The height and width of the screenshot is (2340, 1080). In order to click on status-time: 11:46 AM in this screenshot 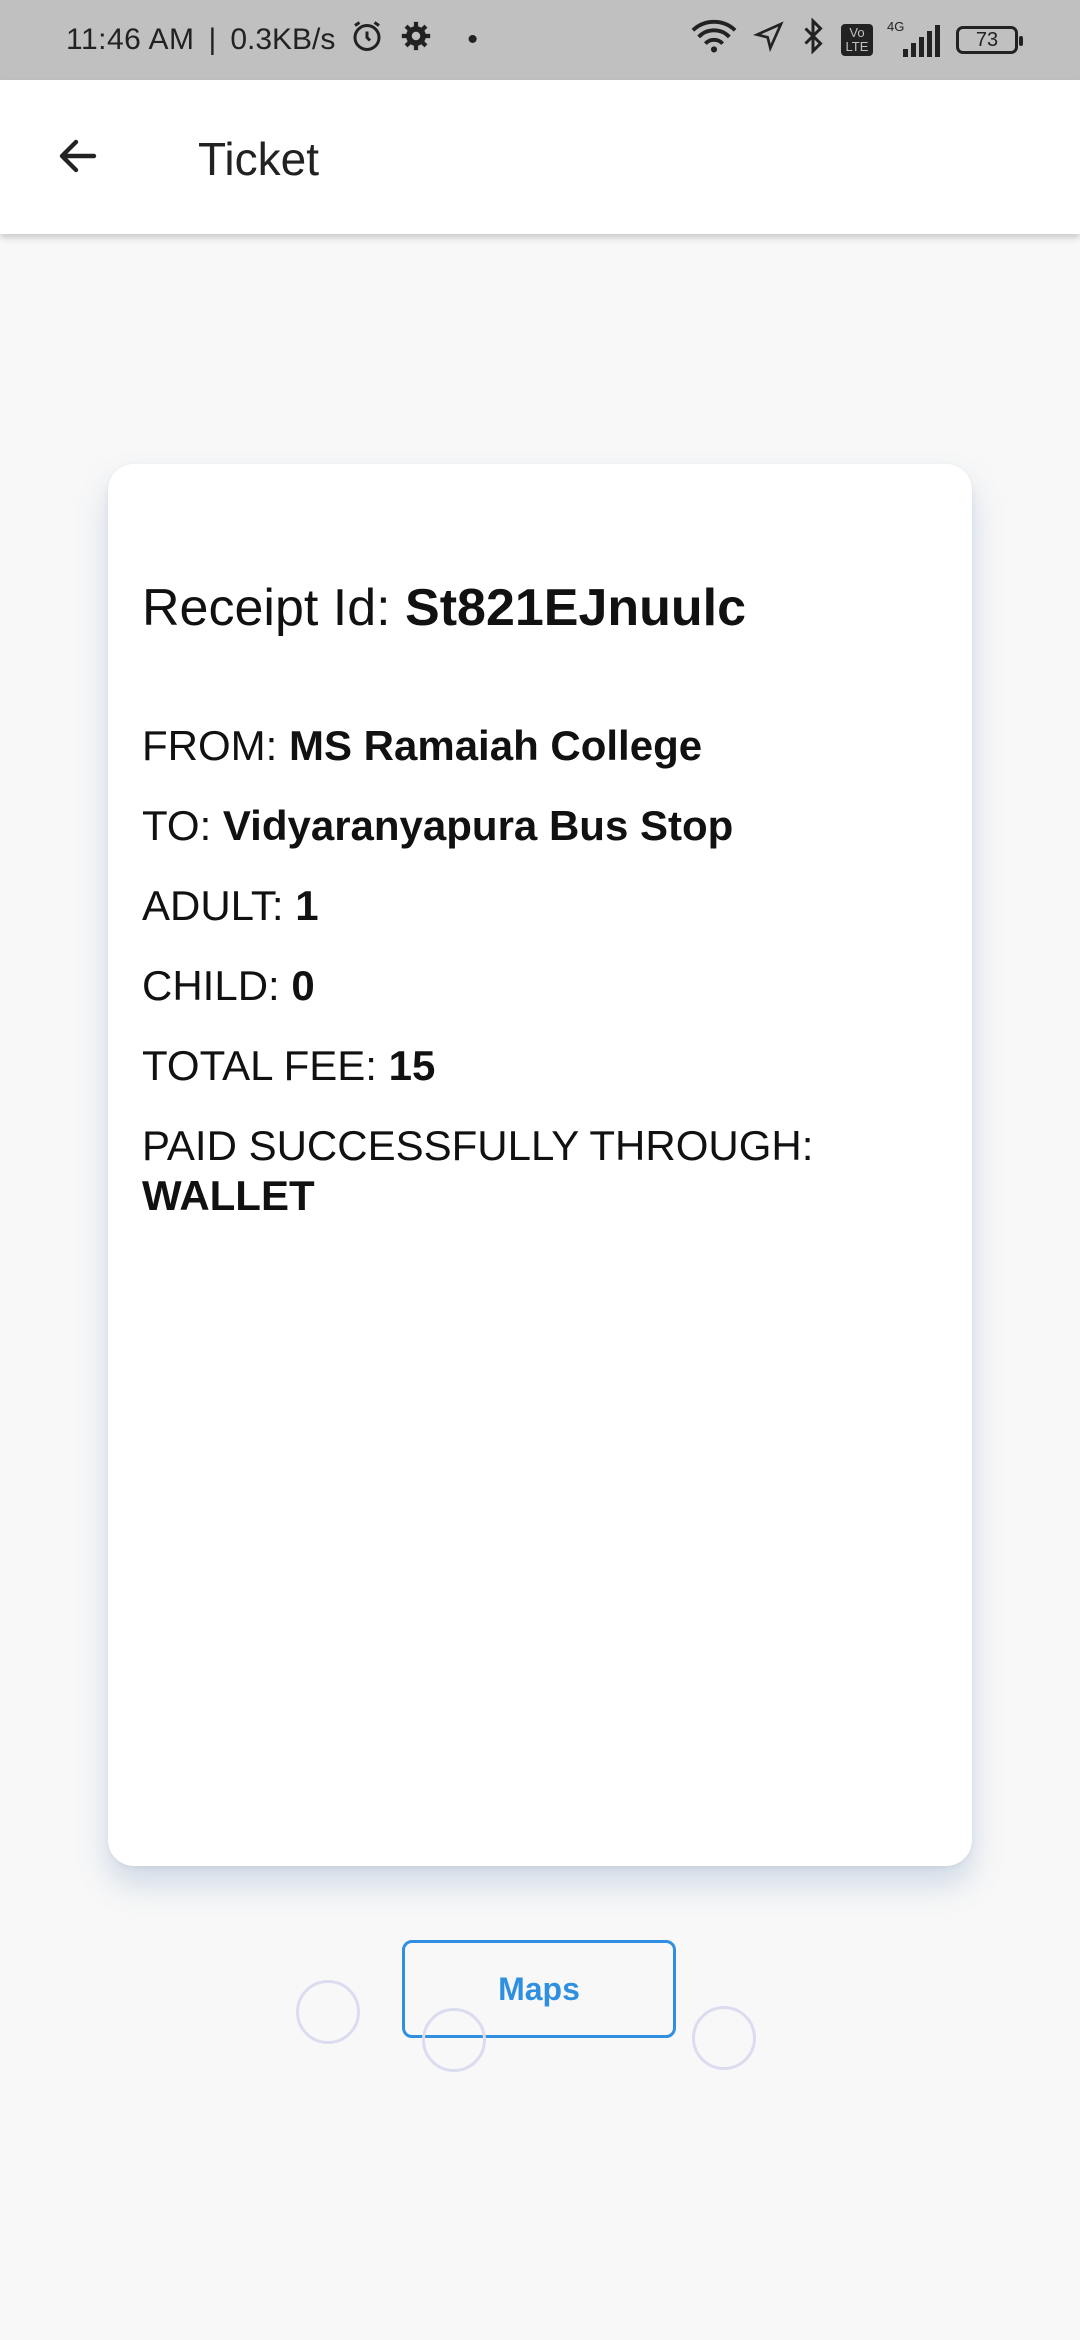, I will do `click(130, 39)`.